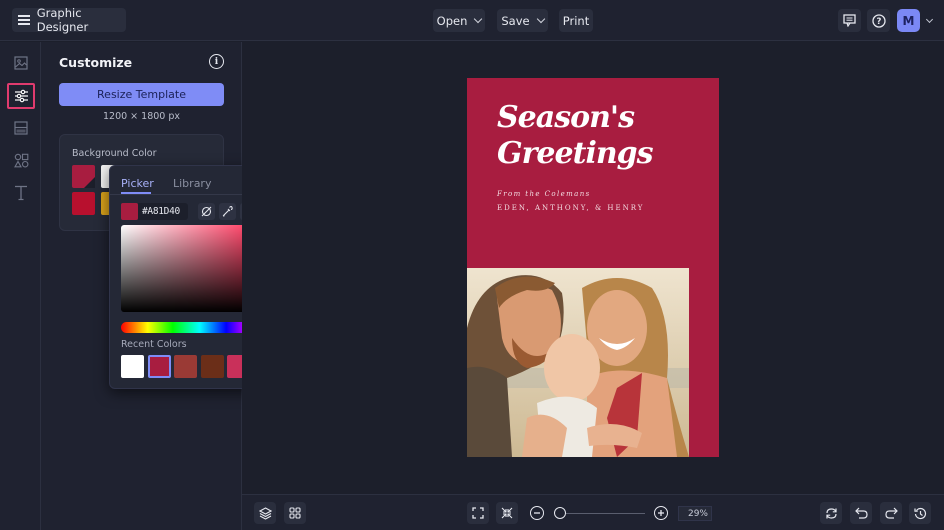  I want to click on shrink-button, so click(507, 513).